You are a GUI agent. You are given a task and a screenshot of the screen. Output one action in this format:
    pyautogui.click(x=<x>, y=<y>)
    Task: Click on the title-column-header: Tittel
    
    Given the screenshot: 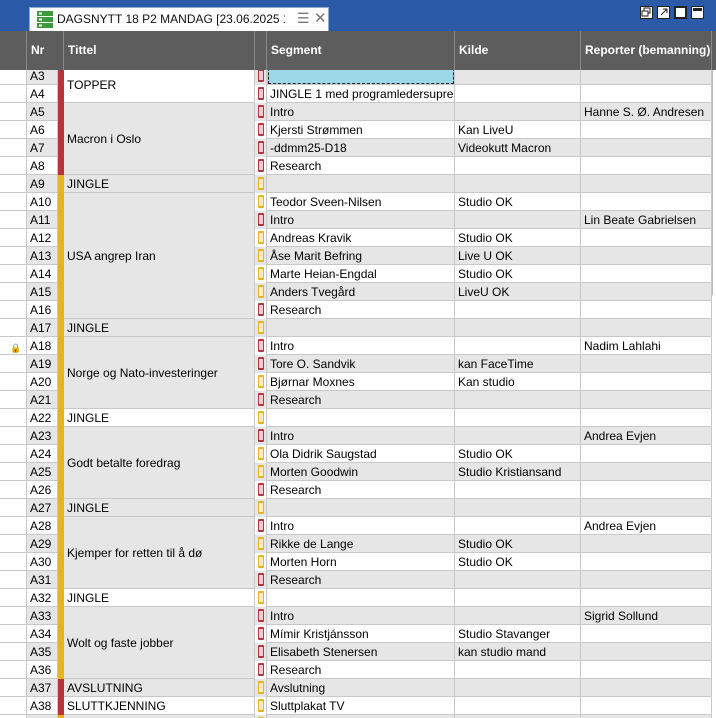 What is the action you would take?
    pyautogui.click(x=159, y=50)
    